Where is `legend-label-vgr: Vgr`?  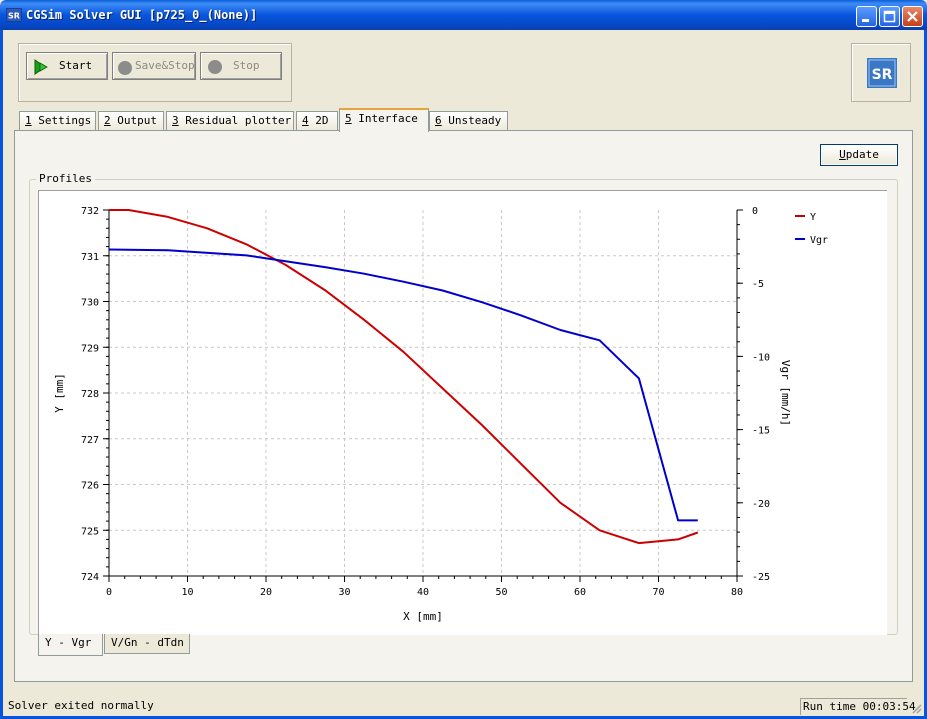 legend-label-vgr: Vgr is located at coordinates (819, 240).